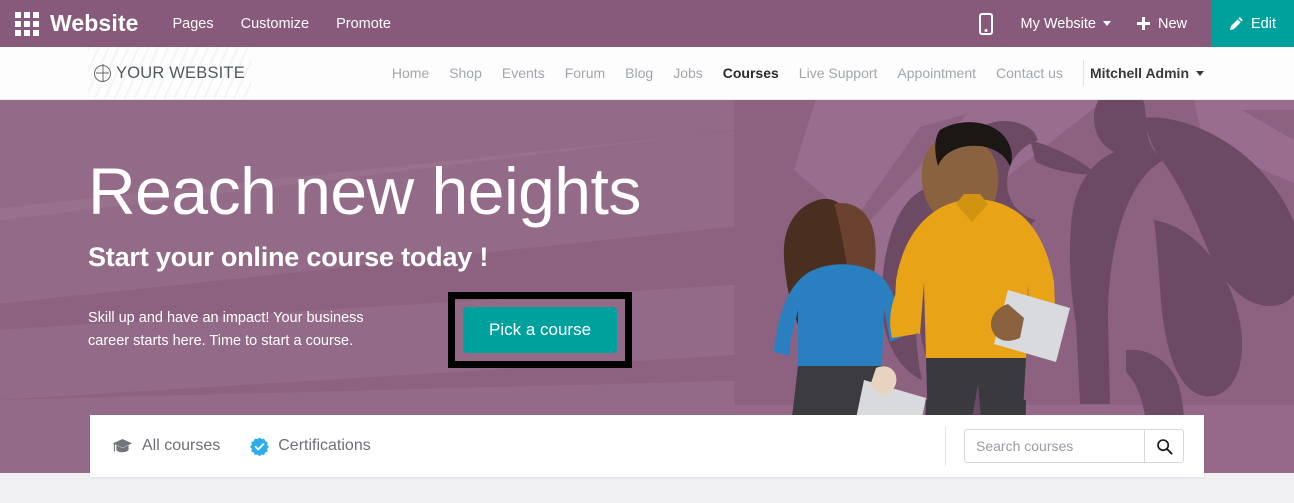 The width and height of the screenshot is (1294, 503). I want to click on mobile-phone-icon, so click(985, 23).